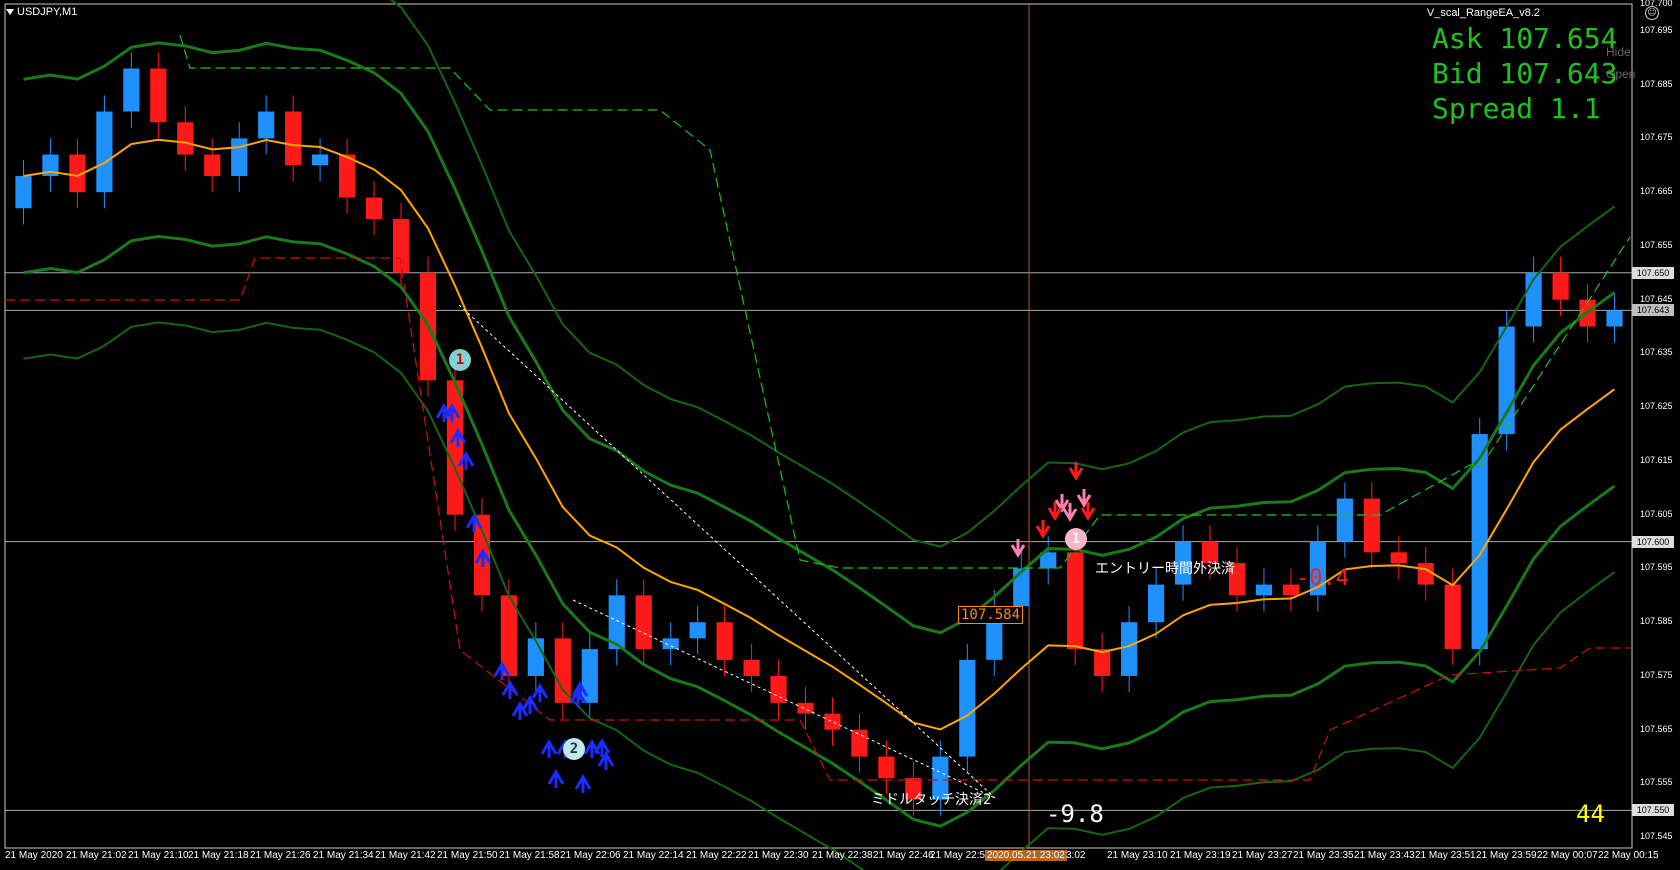  What do you see at coordinates (529, 855) in the screenshot?
I see `time-tick-label: 21 May 21:58` at bounding box center [529, 855].